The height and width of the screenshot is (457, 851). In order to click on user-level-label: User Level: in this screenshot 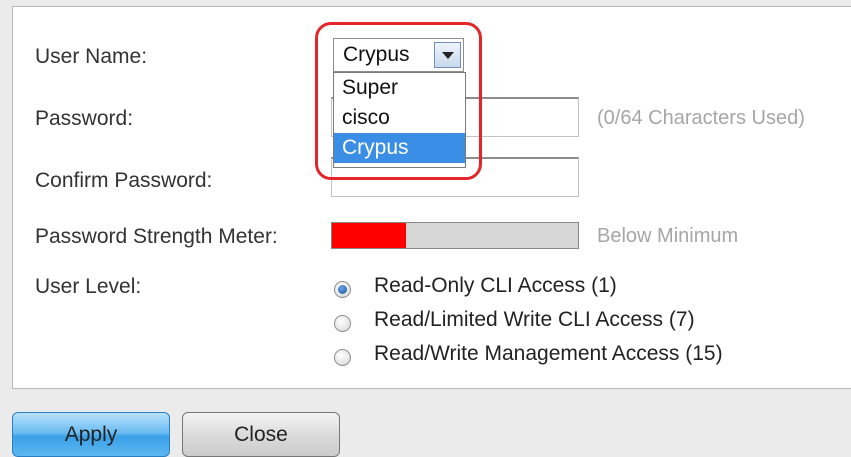, I will do `click(88, 286)`.